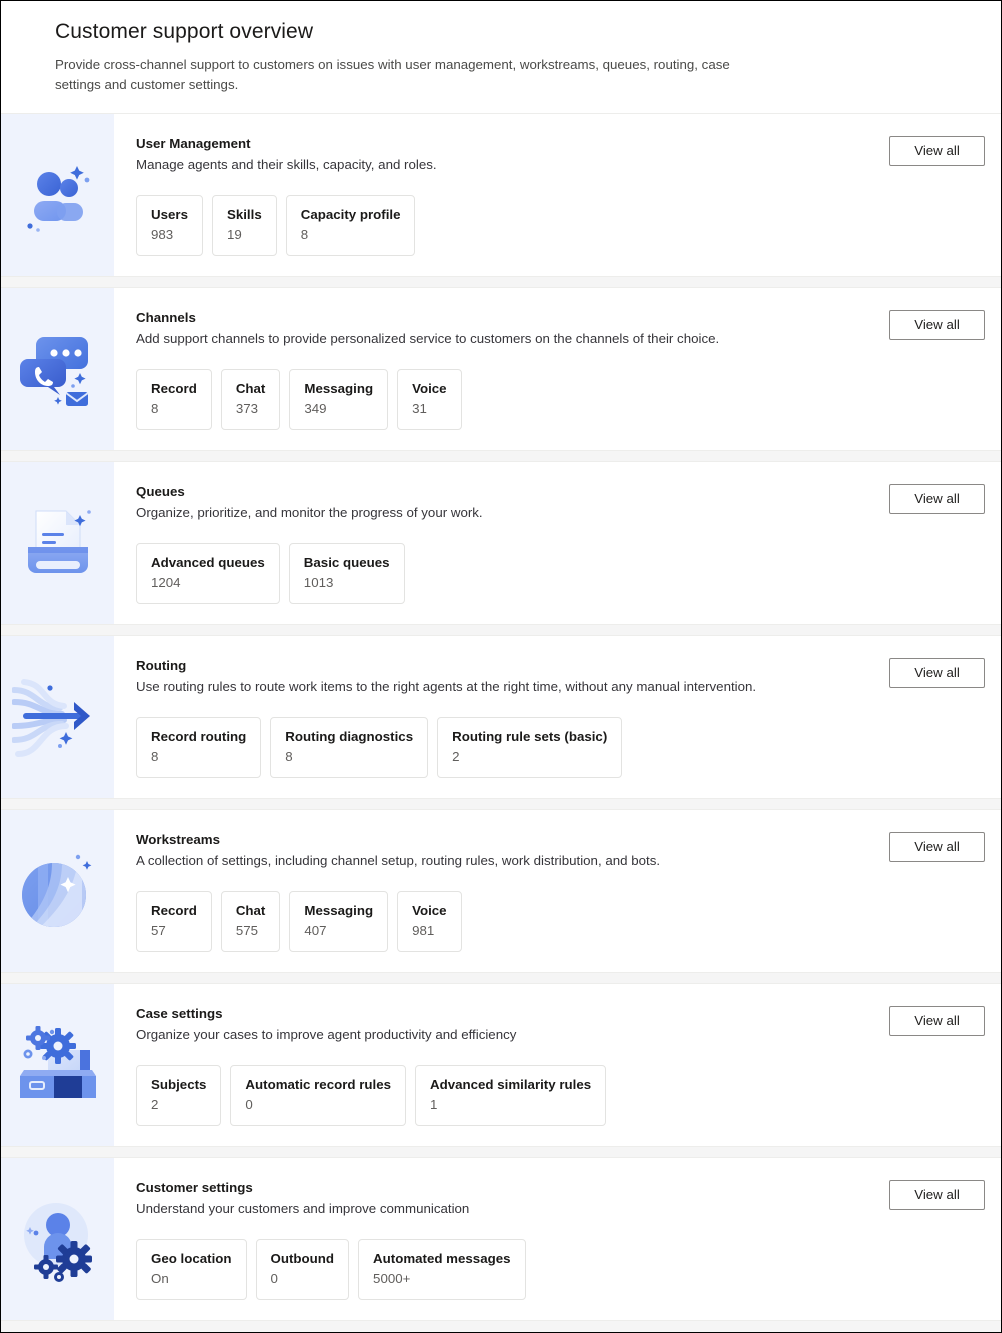  What do you see at coordinates (511, 1084) in the screenshot?
I see `stat-chip-label: Advanced similarity rules` at bounding box center [511, 1084].